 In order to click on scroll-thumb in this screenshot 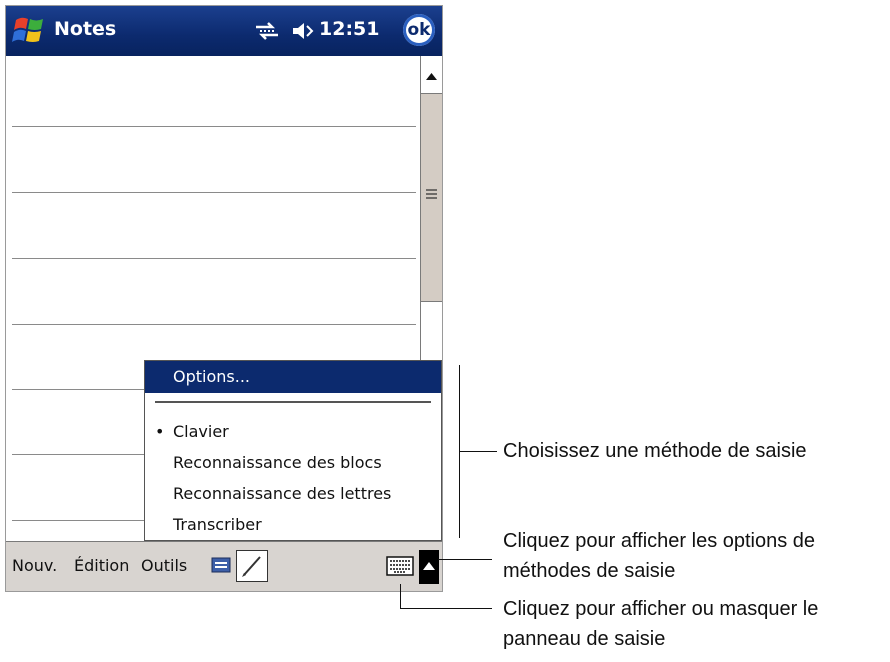, I will do `click(431, 198)`.